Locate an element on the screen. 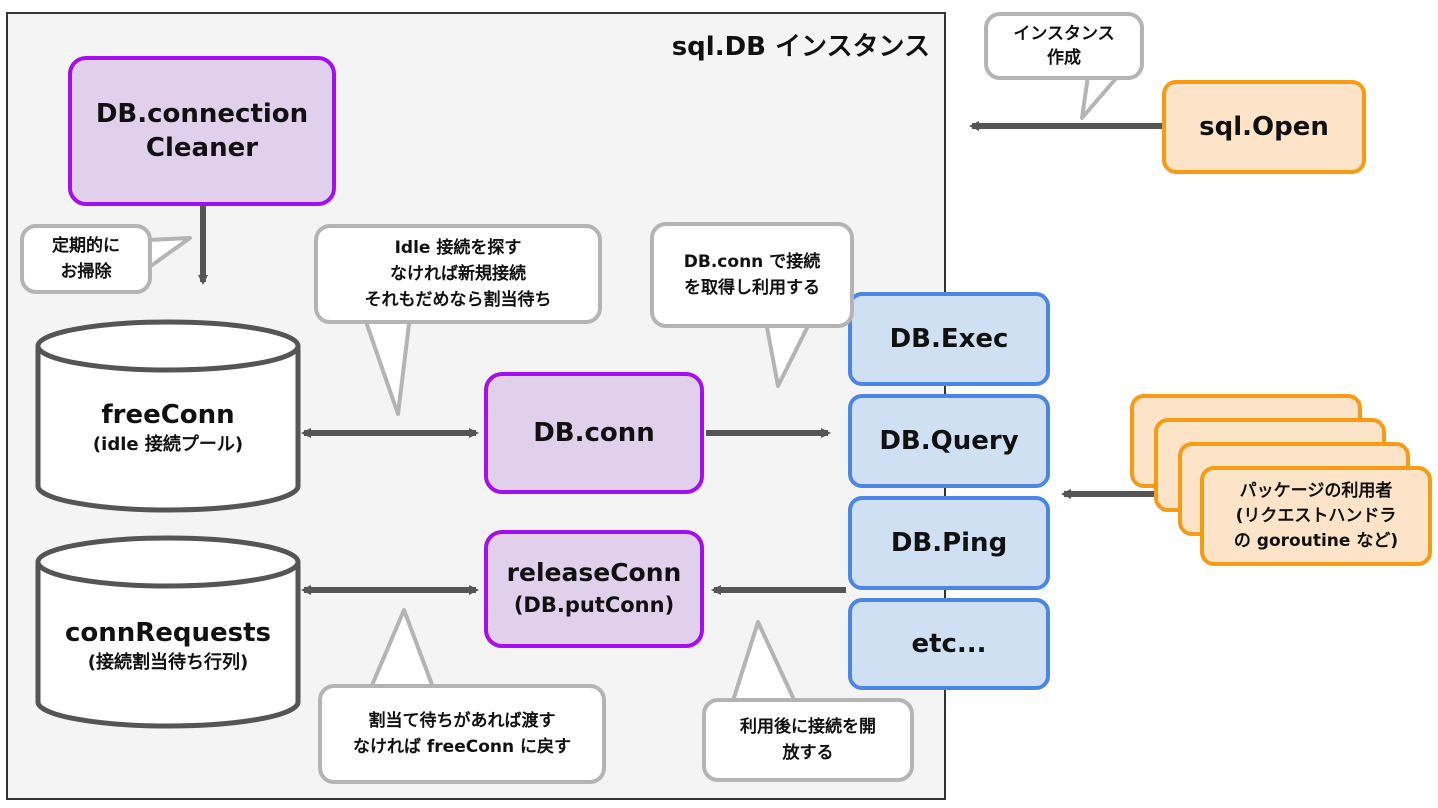 The height and width of the screenshot is (808, 1438). method-query-box: DB.Query is located at coordinates (949, 441).